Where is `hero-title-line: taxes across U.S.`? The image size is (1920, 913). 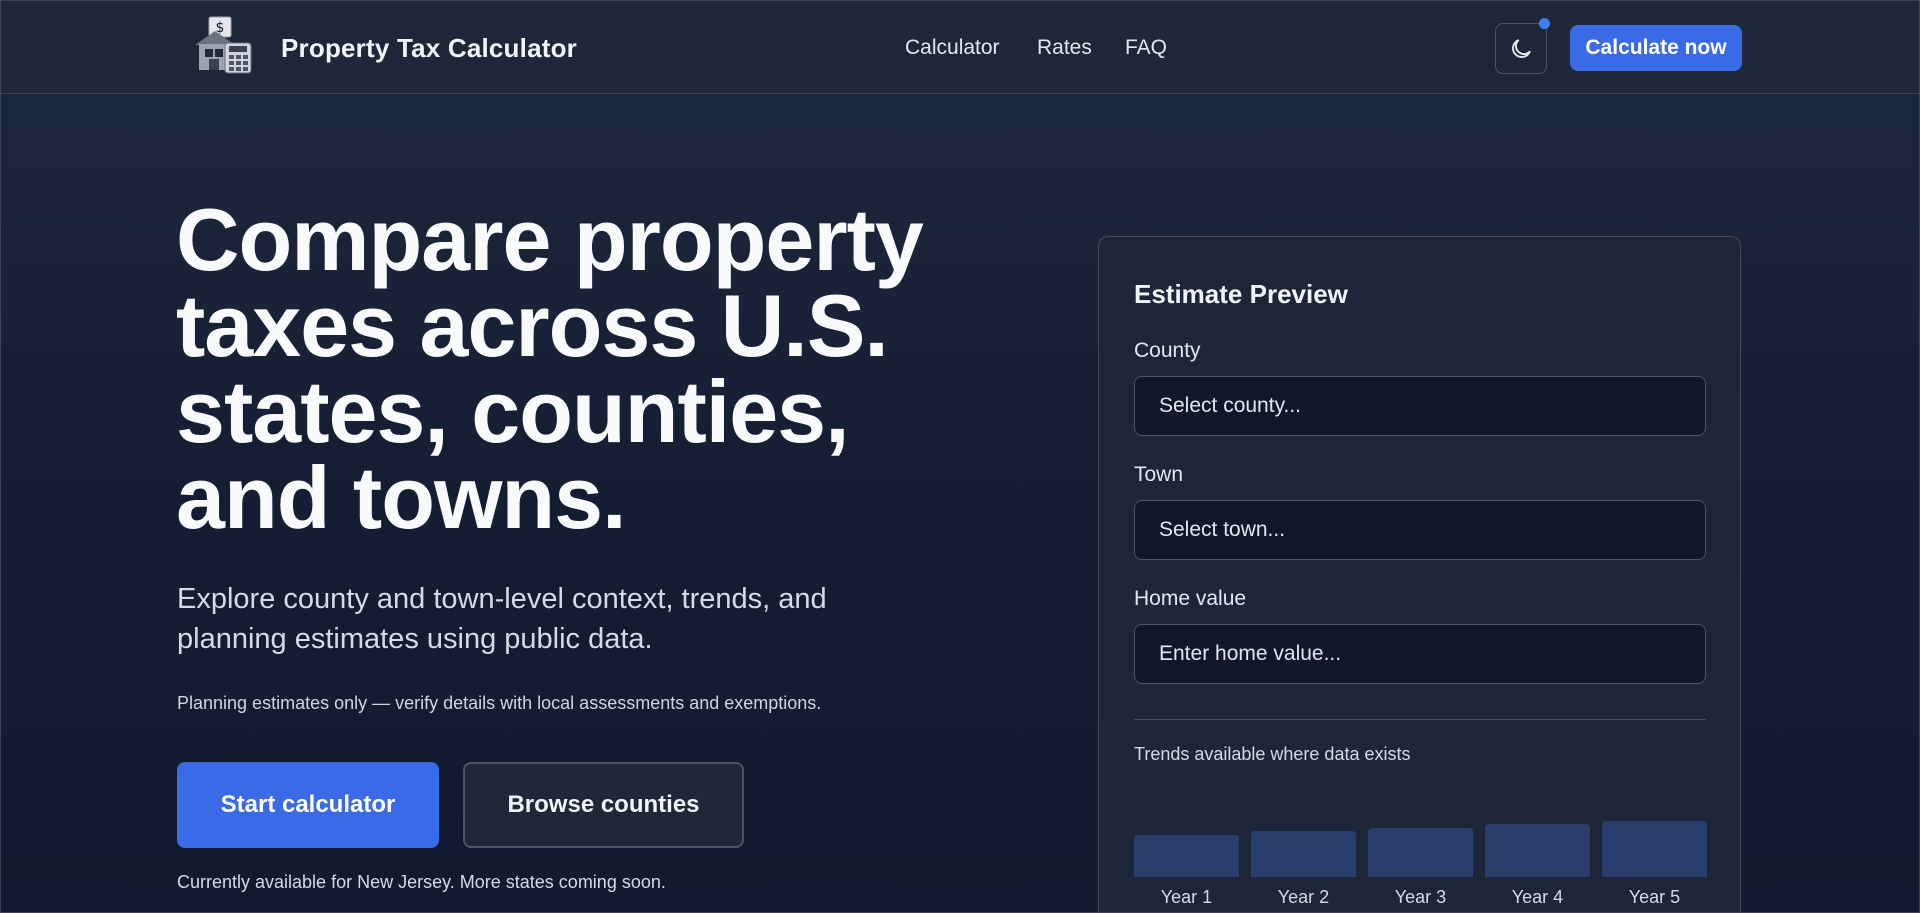
hero-title-line: taxes across U.S. is located at coordinates (532, 325).